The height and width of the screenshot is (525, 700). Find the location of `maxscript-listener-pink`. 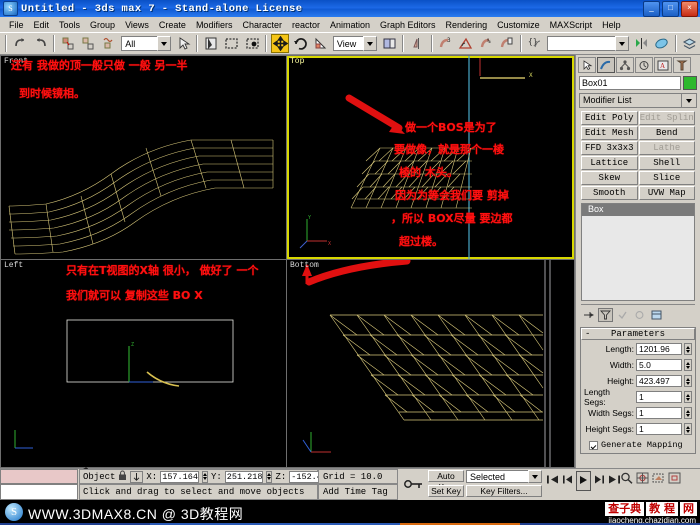

maxscript-listener-pink is located at coordinates (39, 476).